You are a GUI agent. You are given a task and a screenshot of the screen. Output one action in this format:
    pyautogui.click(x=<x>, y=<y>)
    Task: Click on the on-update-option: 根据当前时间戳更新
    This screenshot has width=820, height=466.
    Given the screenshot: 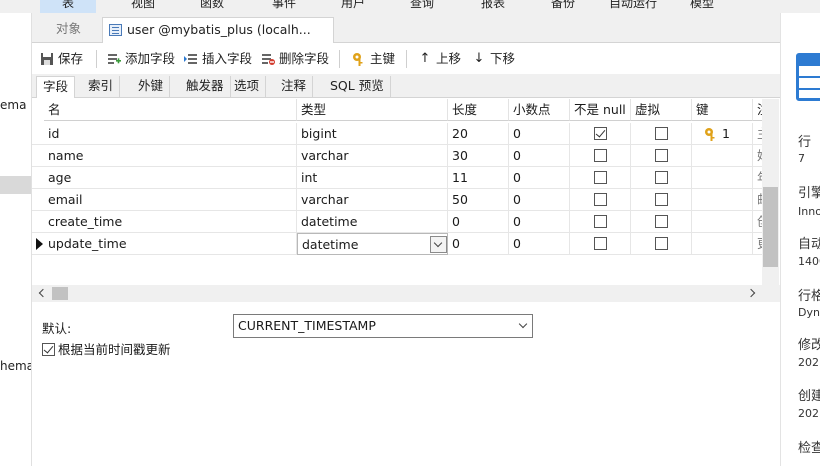 What is the action you would take?
    pyautogui.click(x=106, y=349)
    